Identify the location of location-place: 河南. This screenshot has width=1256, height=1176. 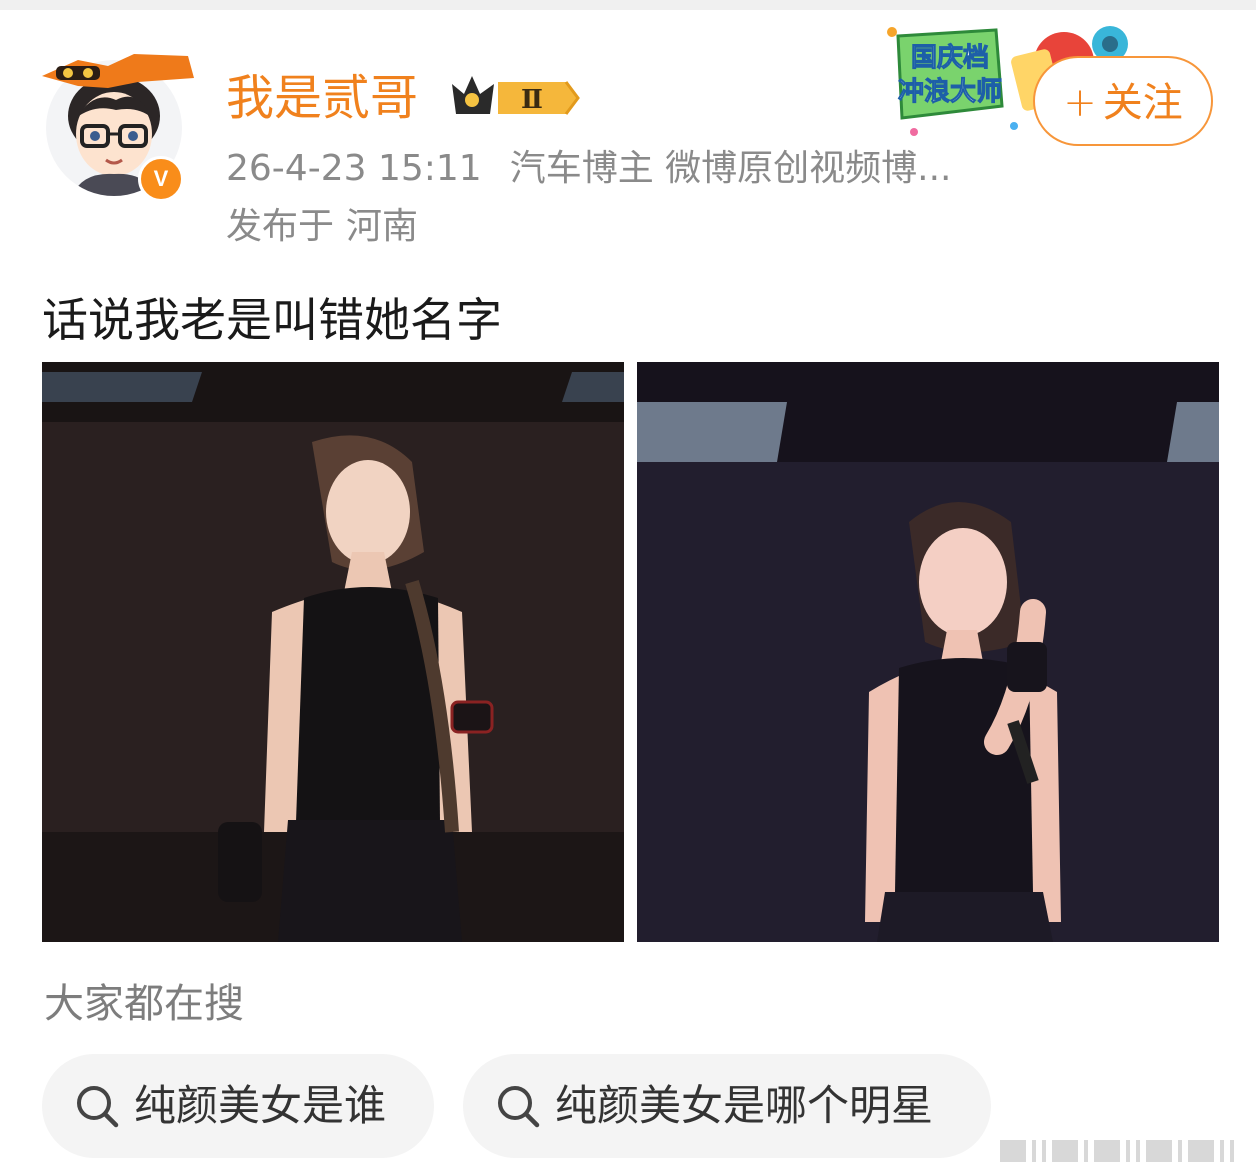
(382, 226).